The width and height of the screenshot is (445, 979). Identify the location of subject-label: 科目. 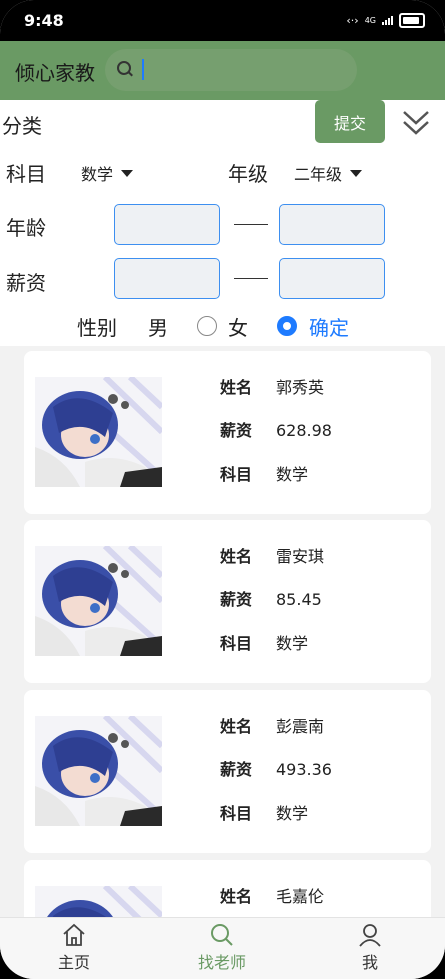
(26, 174).